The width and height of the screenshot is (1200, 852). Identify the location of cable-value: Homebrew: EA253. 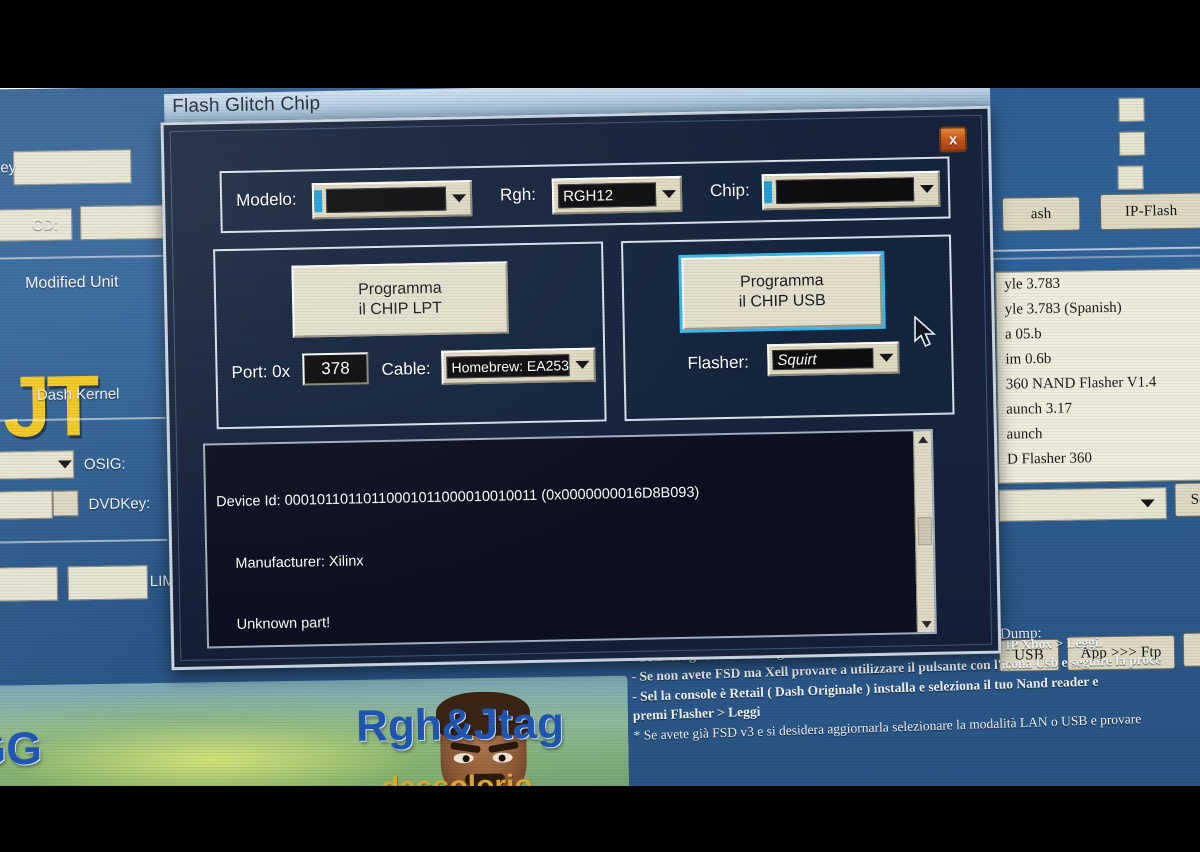
(508, 366).